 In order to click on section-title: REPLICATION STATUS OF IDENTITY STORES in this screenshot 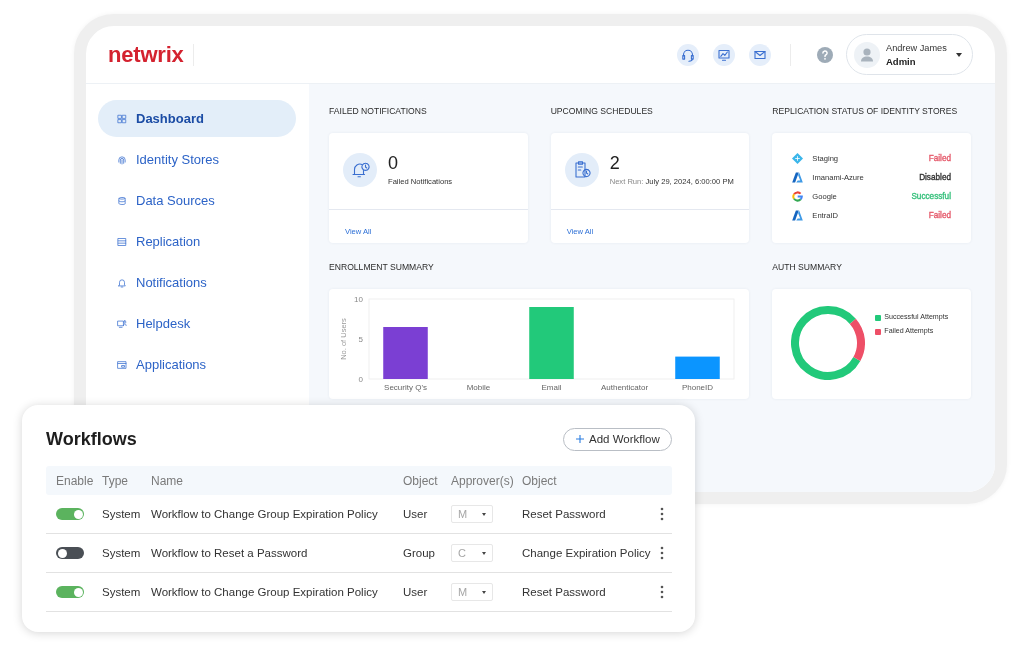, I will do `click(865, 111)`.